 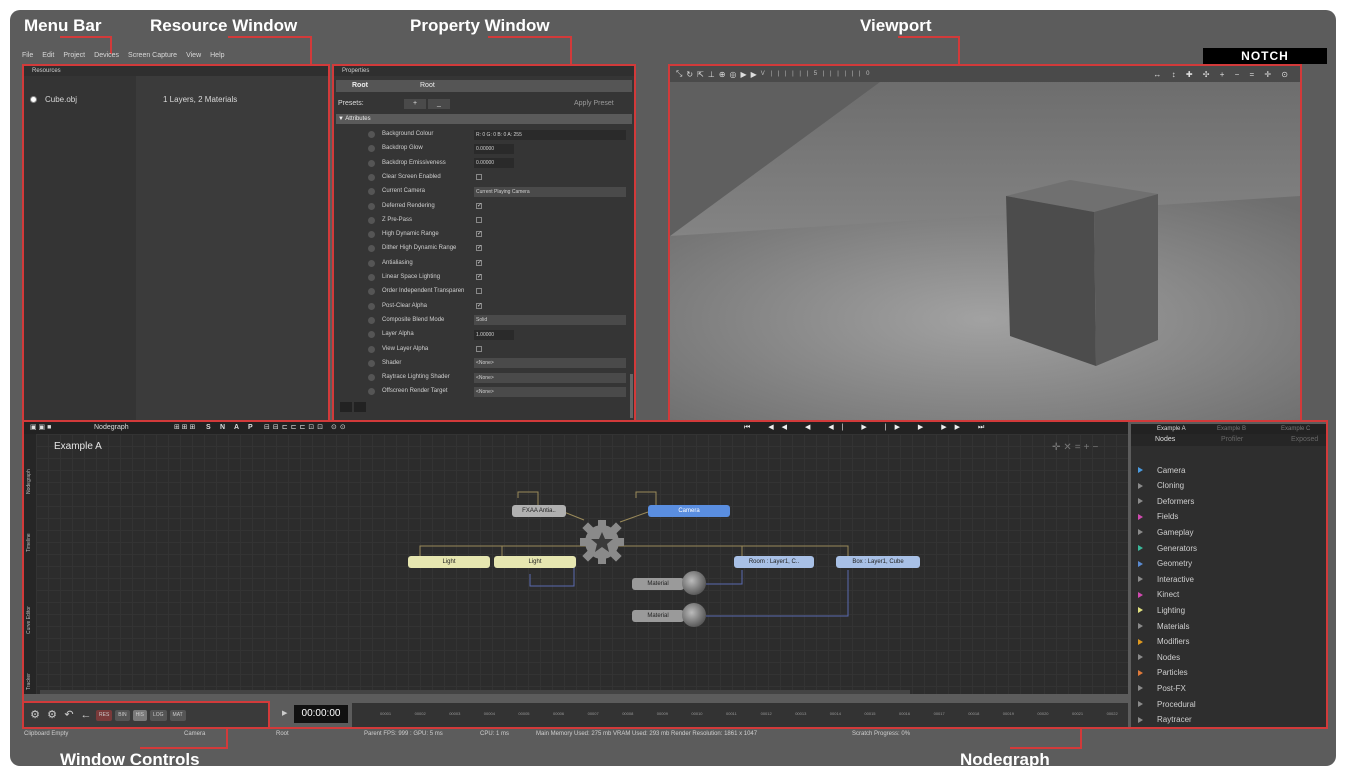 I want to click on menu-screen-capture: Screen Capture, so click(x=152, y=58).